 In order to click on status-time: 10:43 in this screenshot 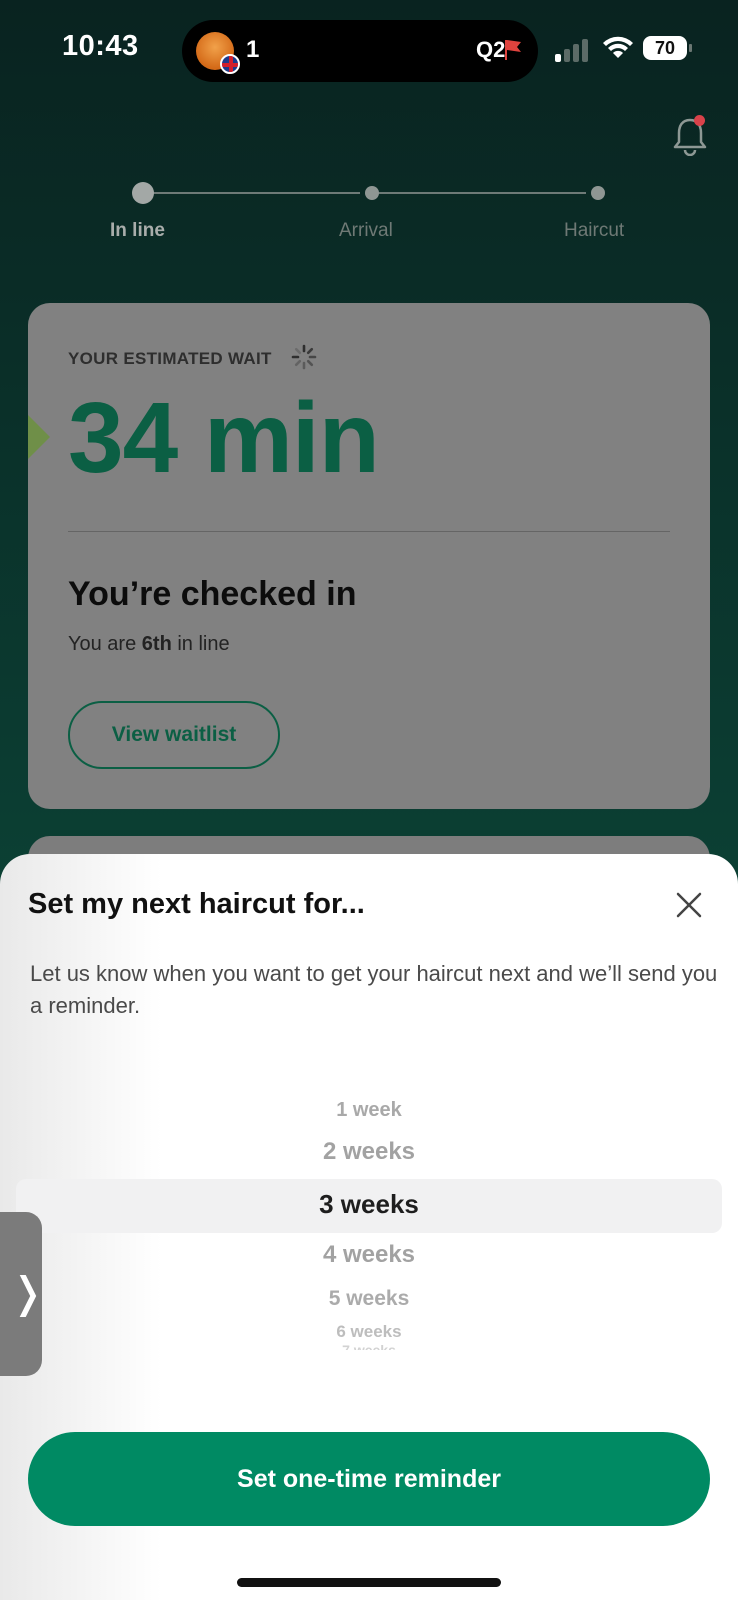, I will do `click(100, 46)`.